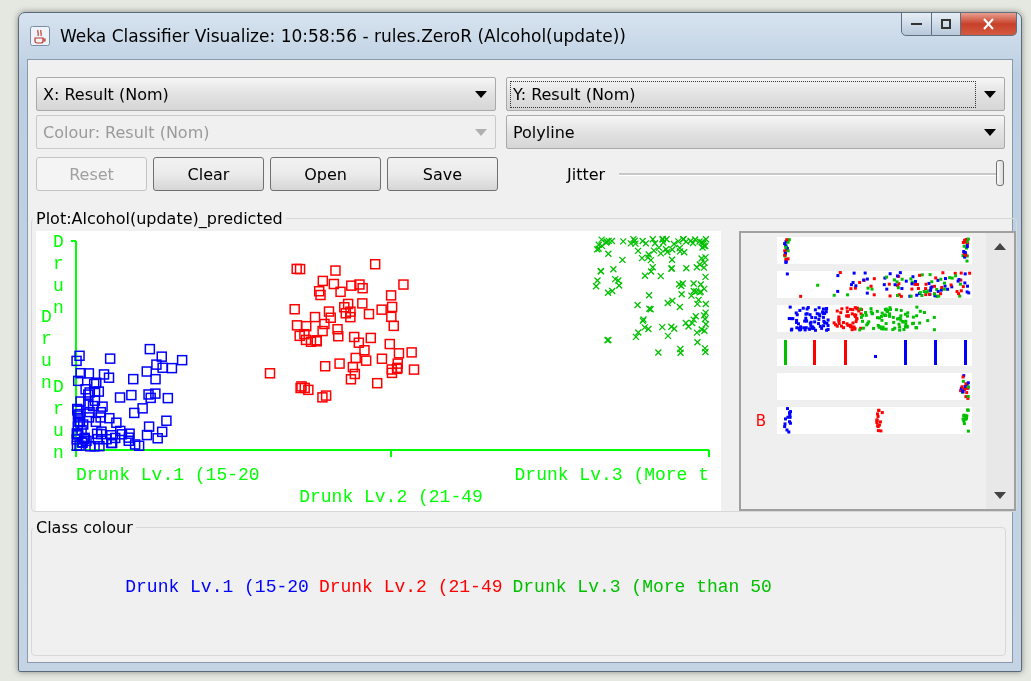  What do you see at coordinates (1000, 246) in the screenshot?
I see `scroll-up-icon` at bounding box center [1000, 246].